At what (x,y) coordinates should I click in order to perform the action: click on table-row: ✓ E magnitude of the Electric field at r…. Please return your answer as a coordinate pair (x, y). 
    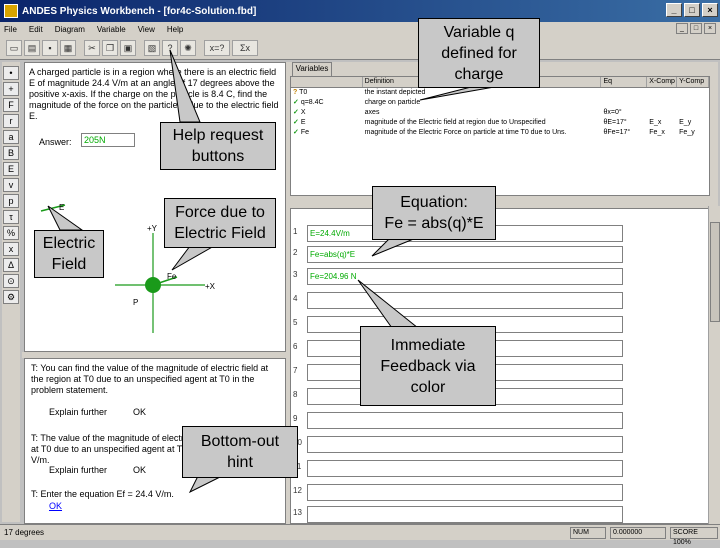
    Looking at the image, I should click on (500, 123).